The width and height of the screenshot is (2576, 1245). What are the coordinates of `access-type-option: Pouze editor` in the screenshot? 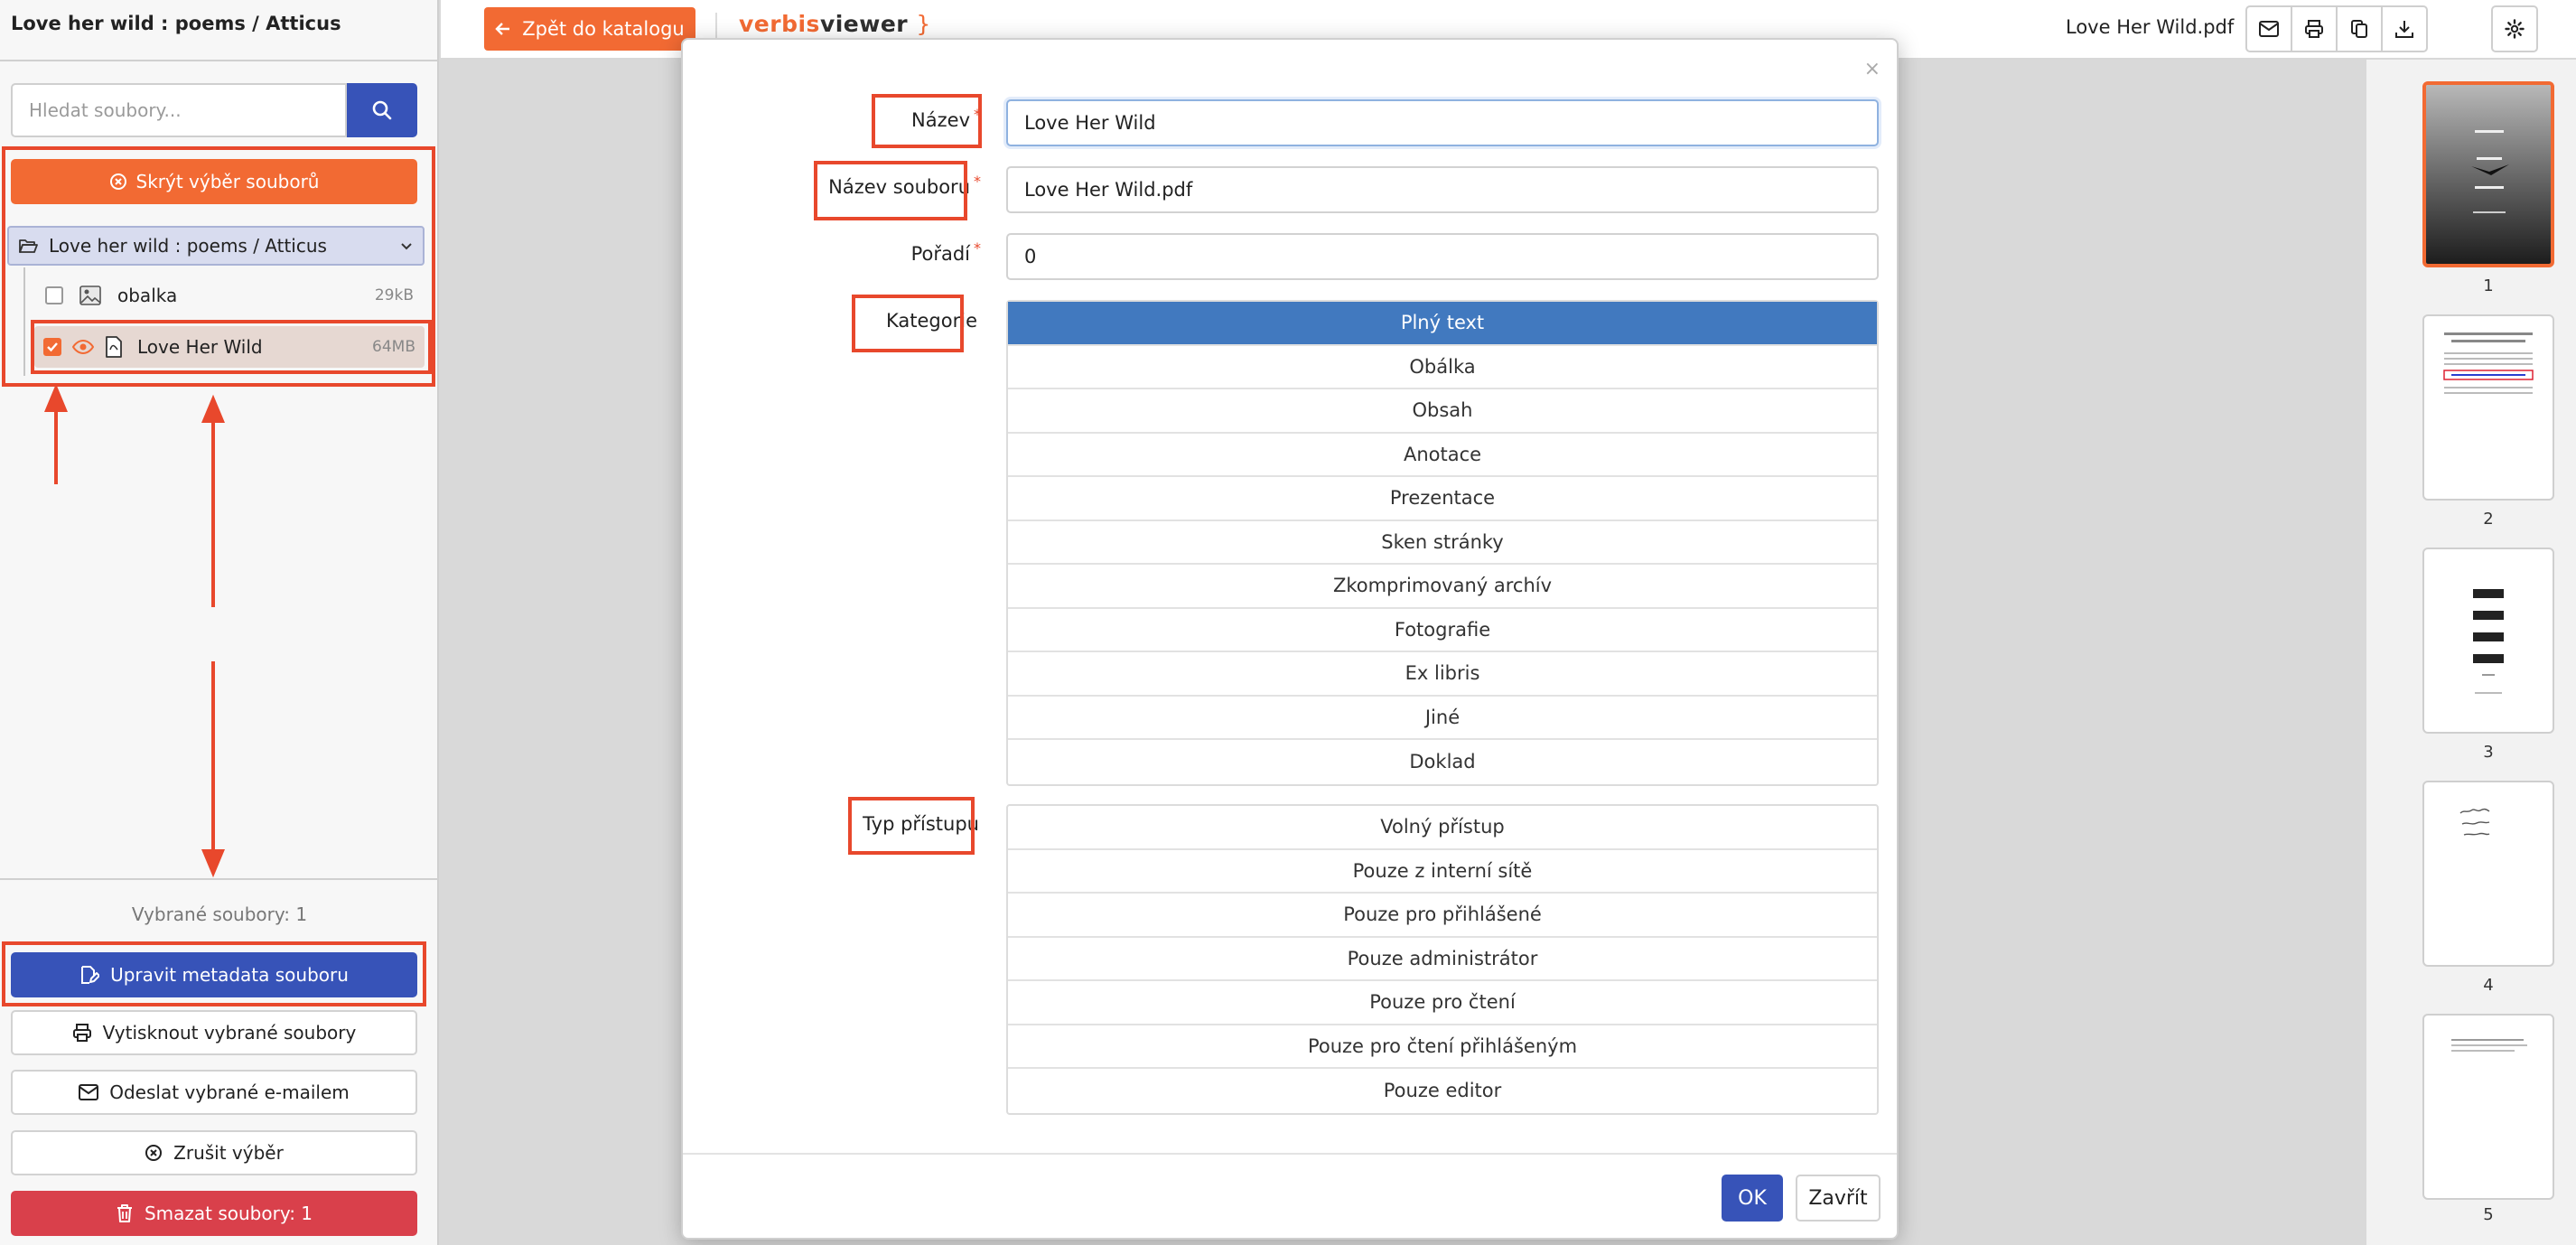 It's located at (1442, 1091).